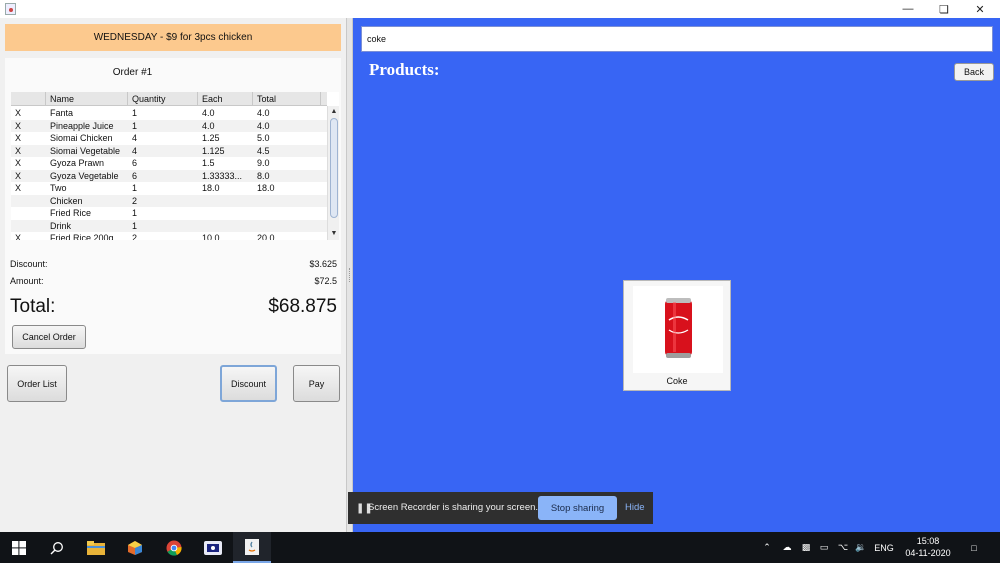  I want to click on table-row: X Fanta 1 4.0 4.0, so click(169, 113).